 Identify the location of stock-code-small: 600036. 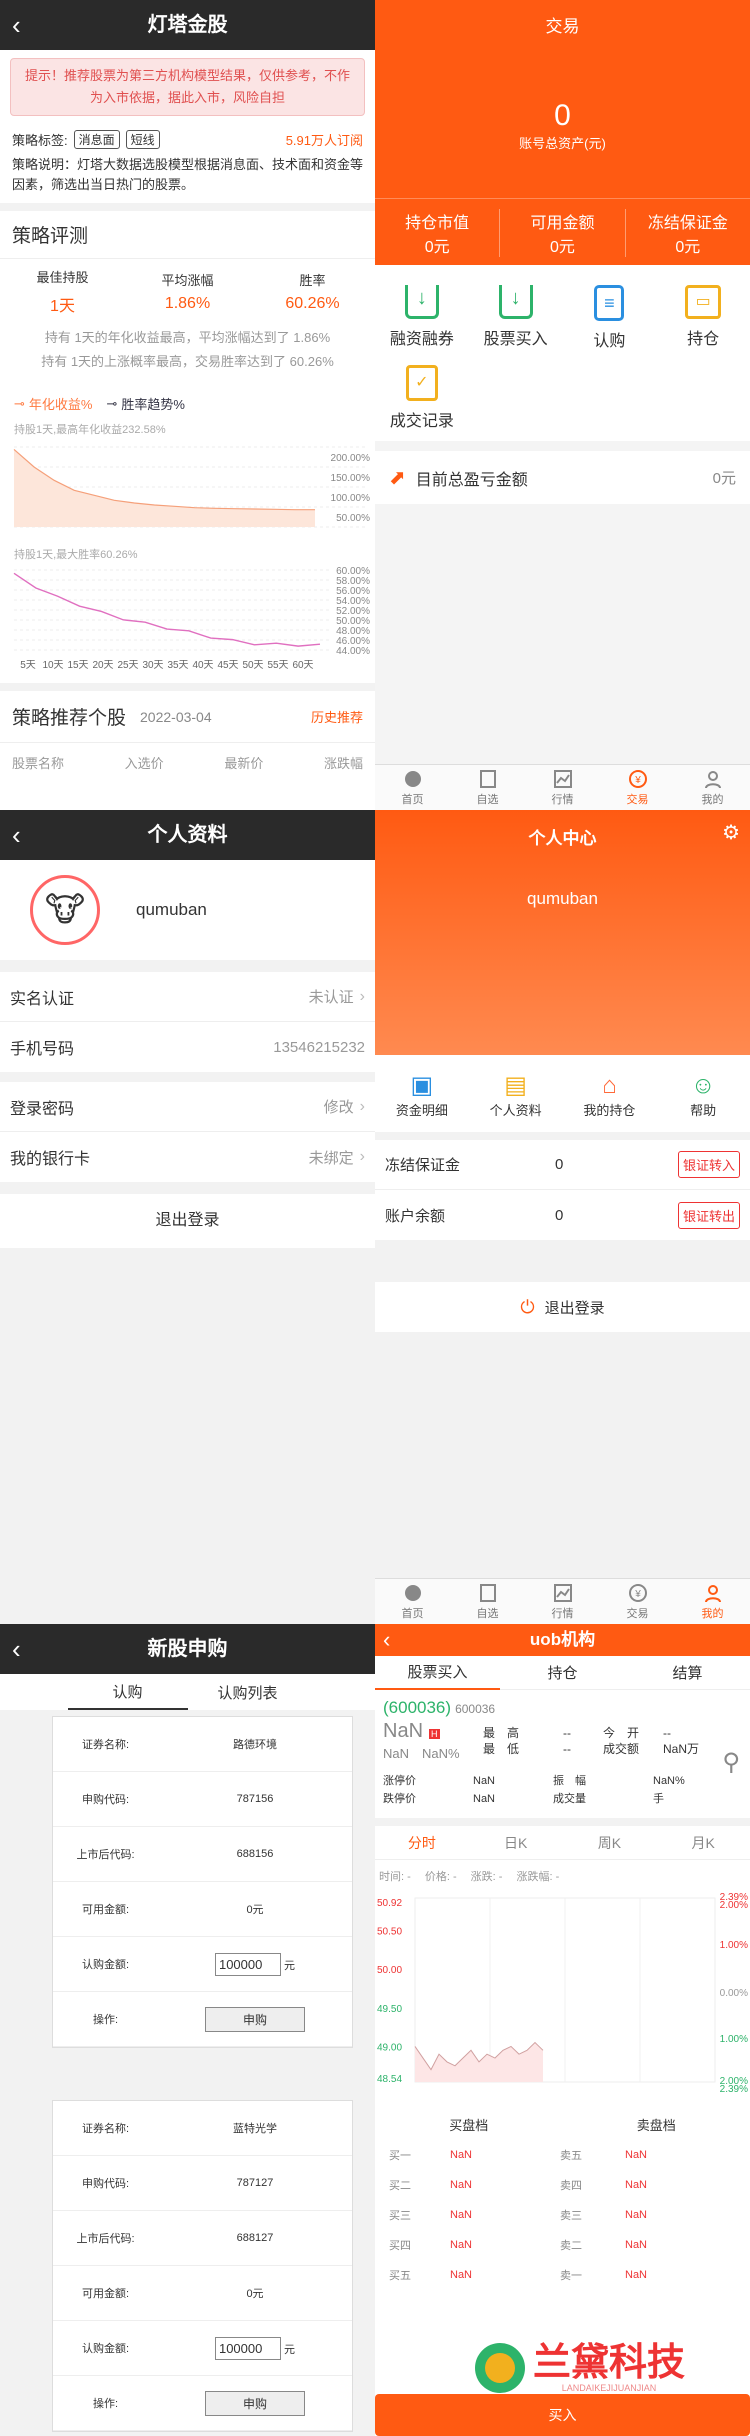
(475, 1709).